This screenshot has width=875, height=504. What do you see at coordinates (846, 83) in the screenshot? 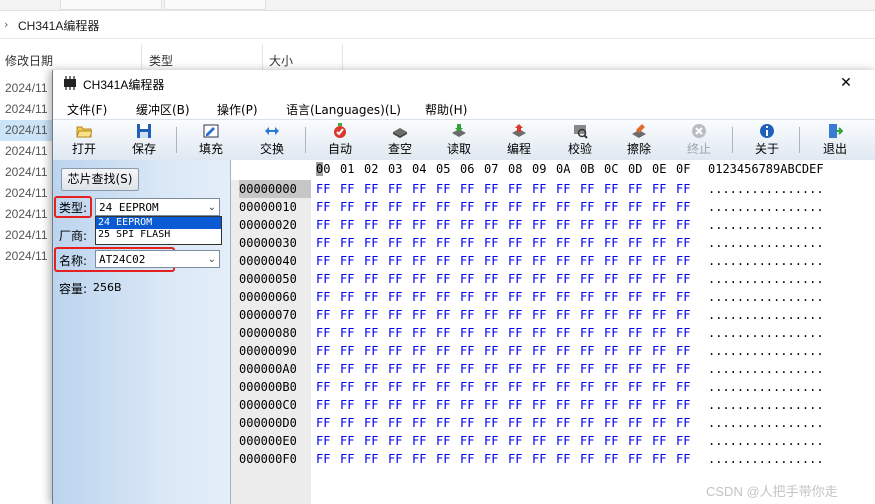
I see `close-button: ✕` at bounding box center [846, 83].